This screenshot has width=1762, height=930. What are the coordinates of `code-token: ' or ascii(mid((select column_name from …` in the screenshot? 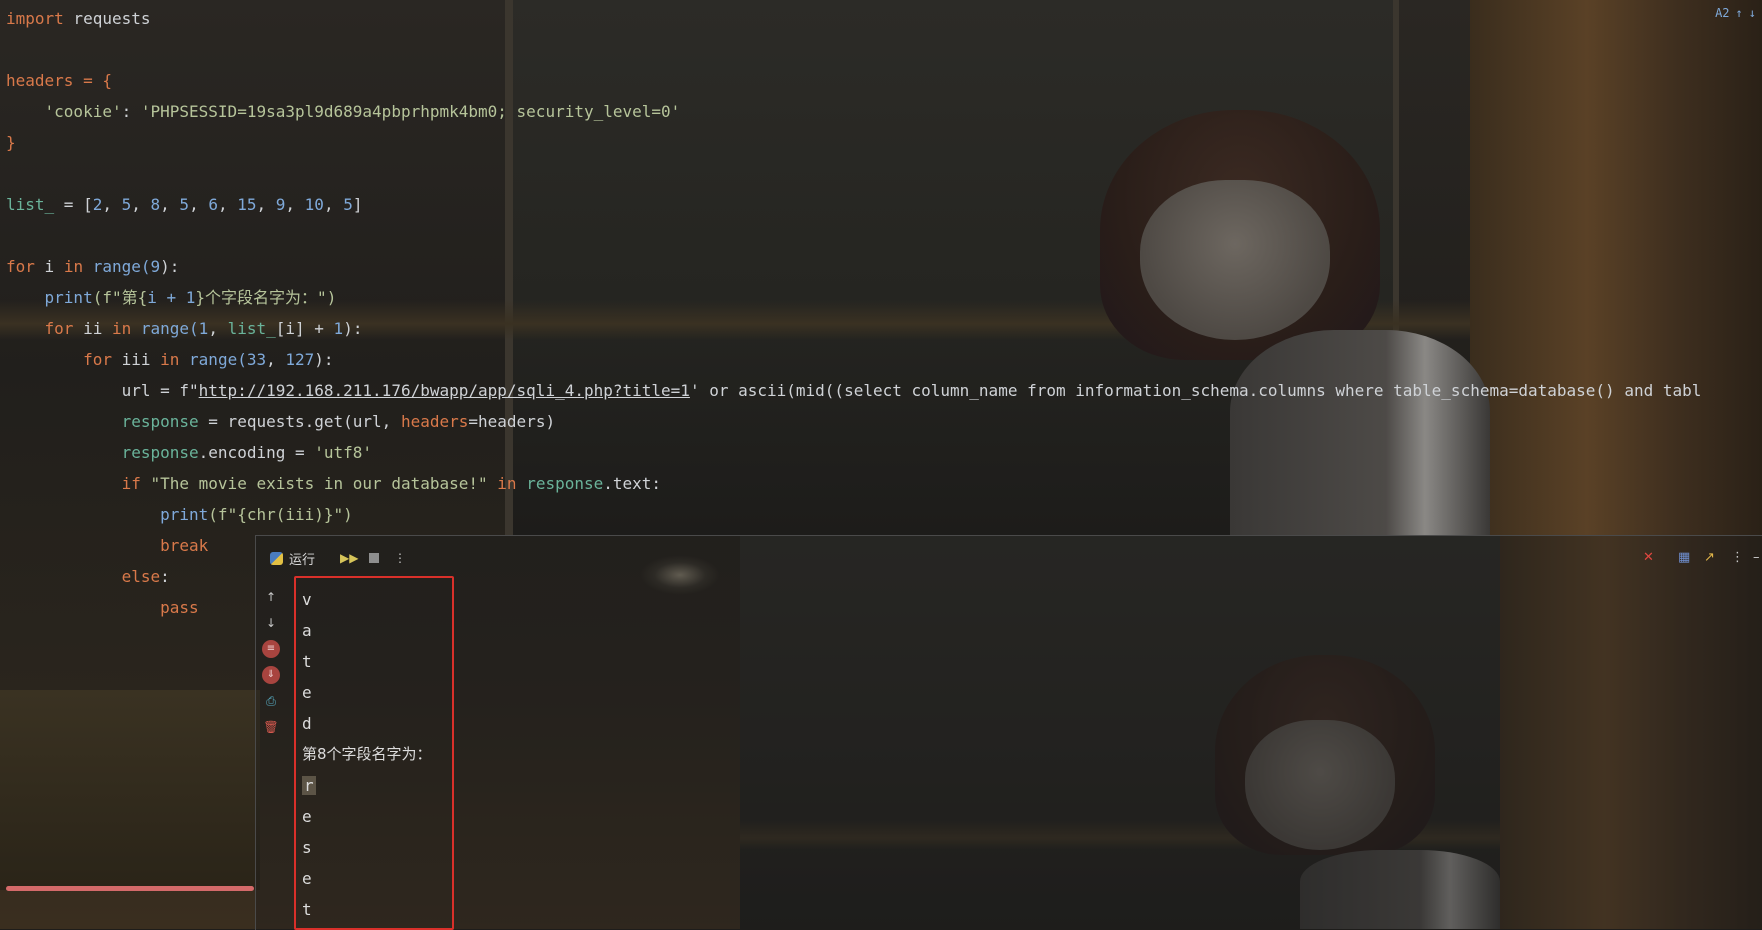 It's located at (1195, 390).